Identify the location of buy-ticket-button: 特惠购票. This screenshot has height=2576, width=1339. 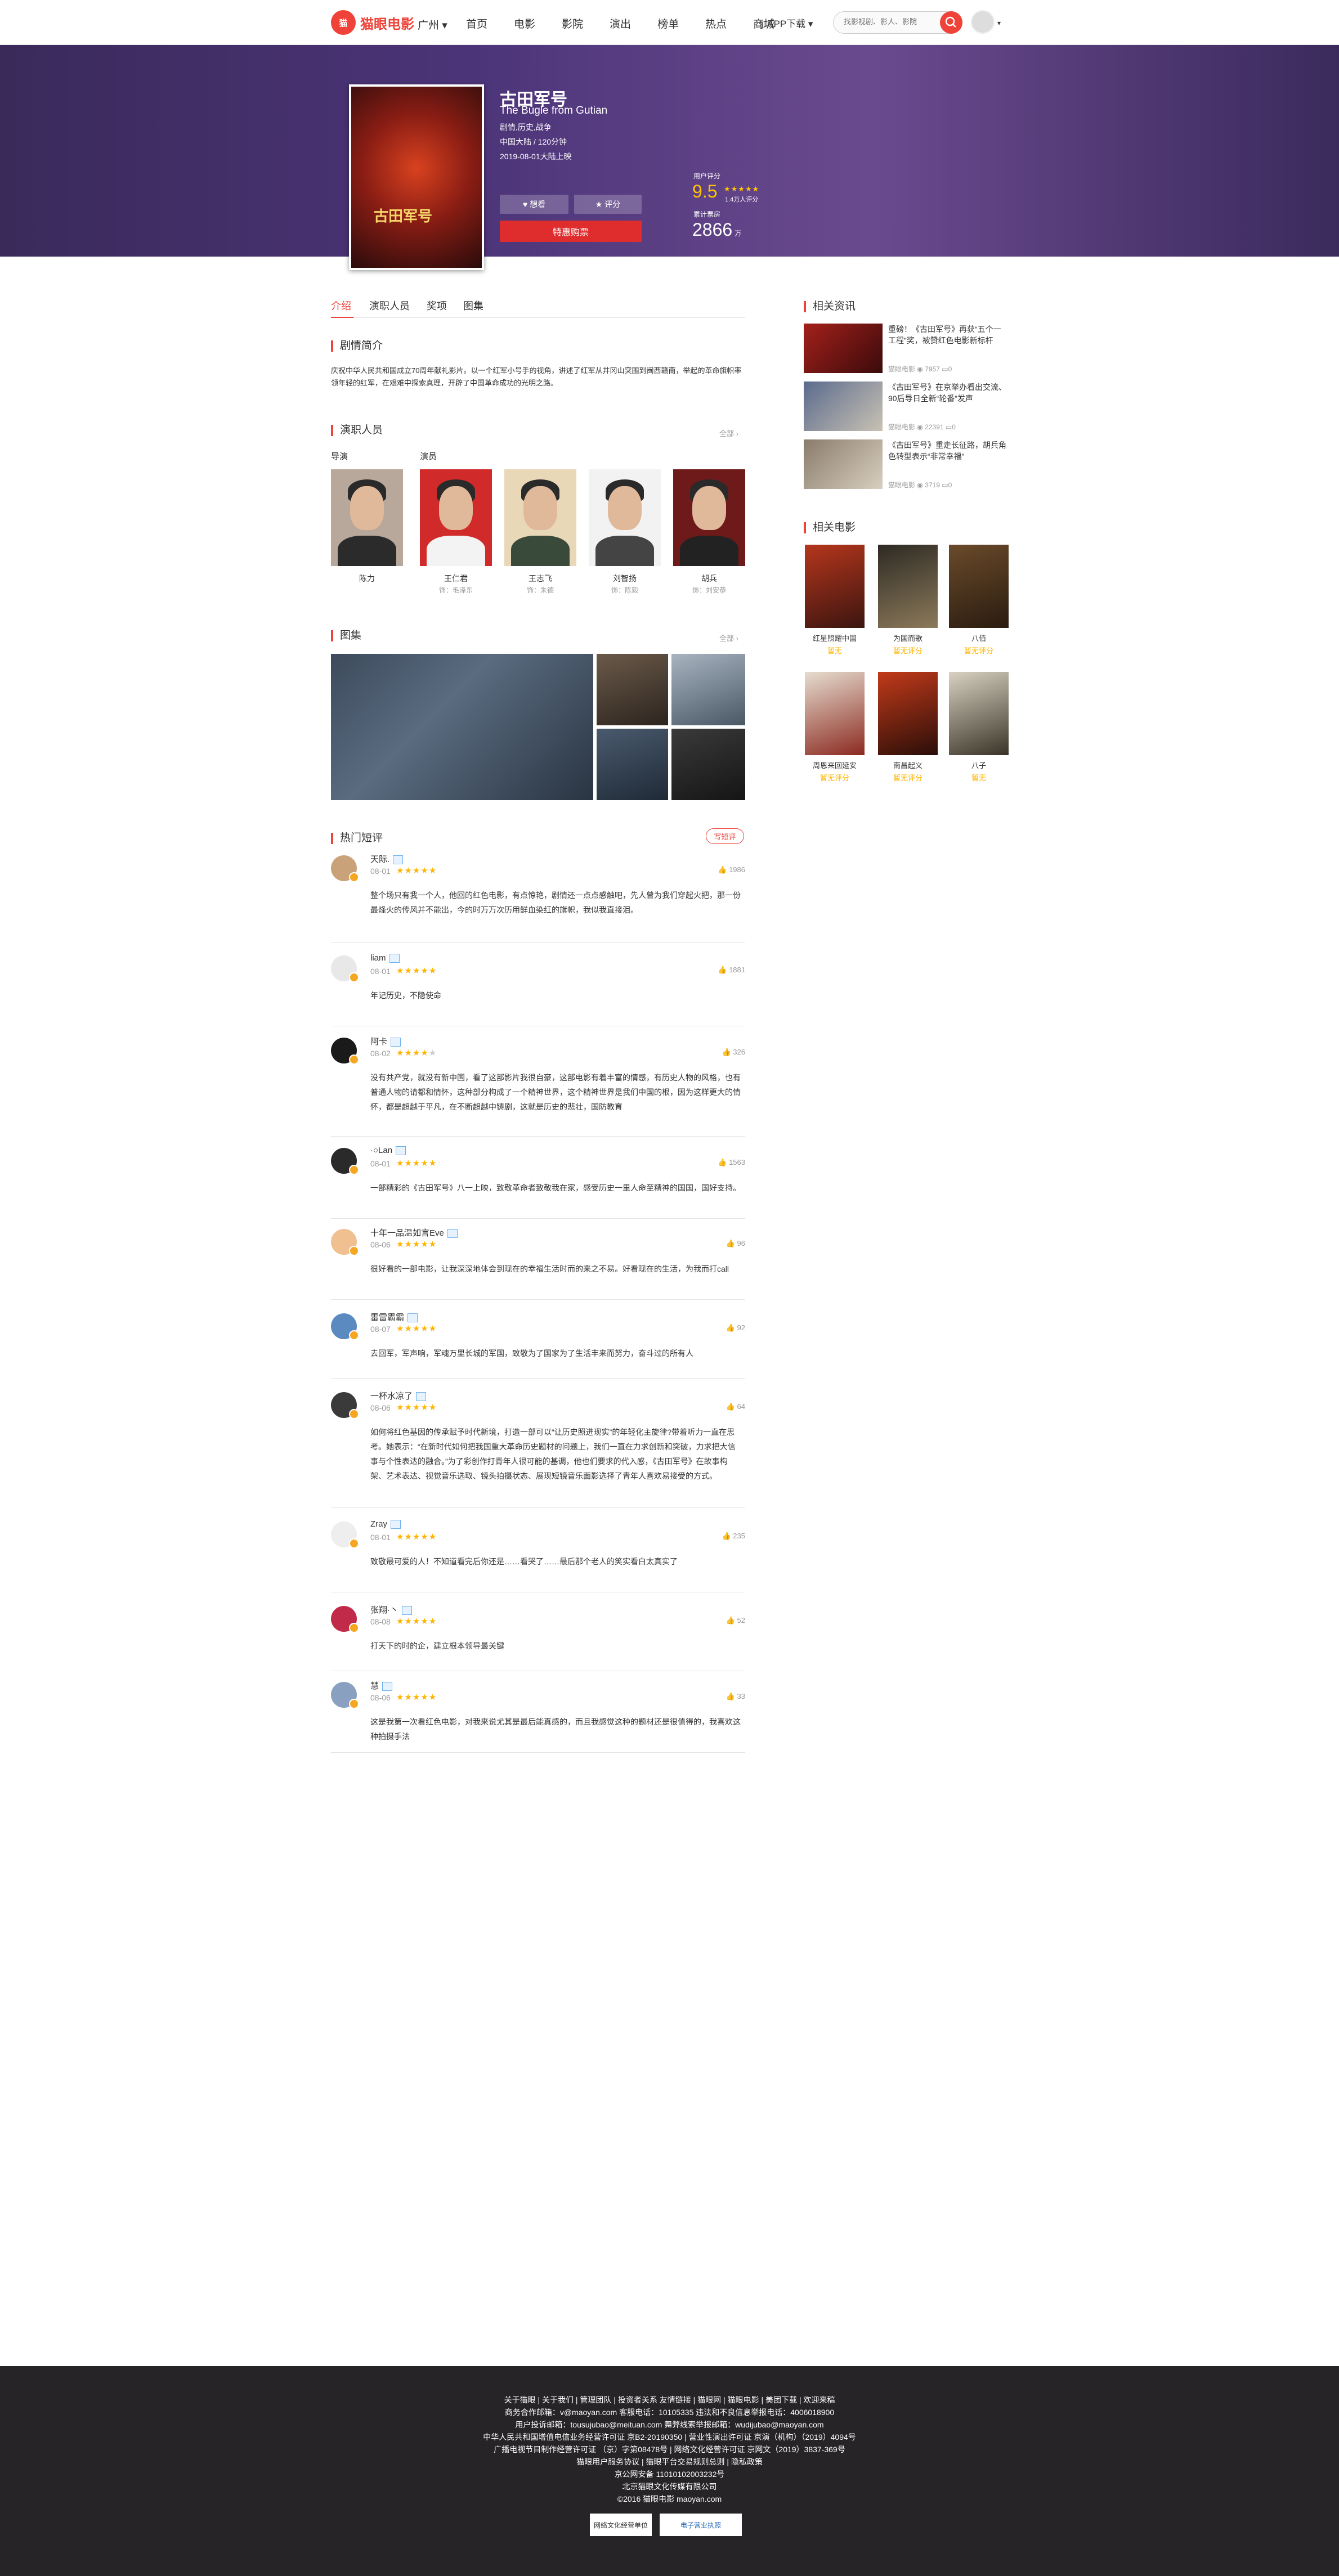
(571, 232).